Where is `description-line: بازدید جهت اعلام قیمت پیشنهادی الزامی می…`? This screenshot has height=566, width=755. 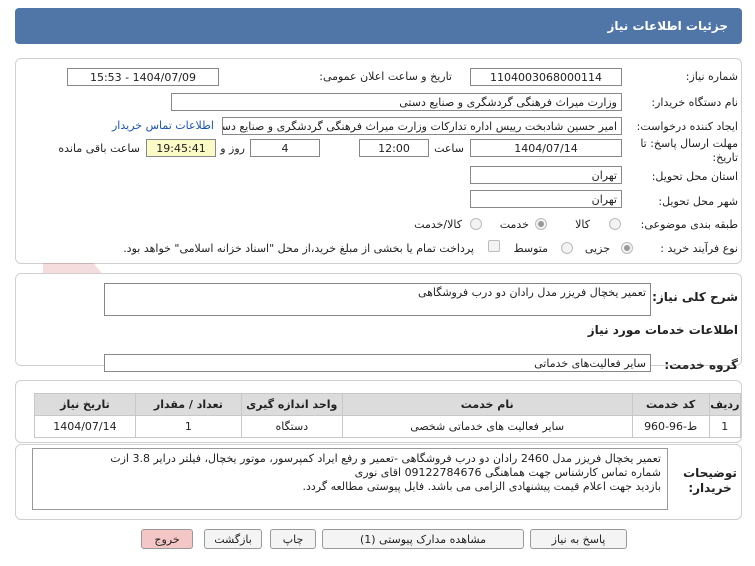 description-line: بازدید جهت اعلام قیمت پیشنهادی الزامی می… is located at coordinates (481, 486).